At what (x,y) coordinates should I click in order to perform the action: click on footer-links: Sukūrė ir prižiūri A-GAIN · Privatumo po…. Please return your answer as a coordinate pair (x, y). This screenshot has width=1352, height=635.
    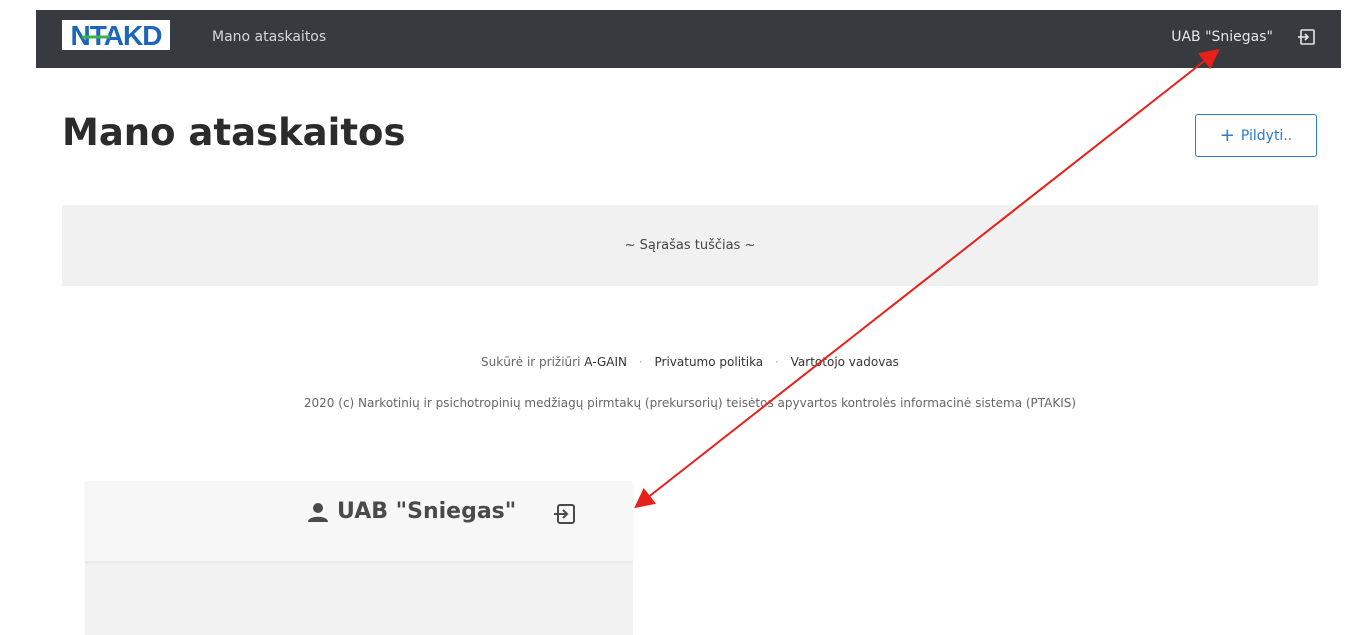
    Looking at the image, I should click on (676, 362).